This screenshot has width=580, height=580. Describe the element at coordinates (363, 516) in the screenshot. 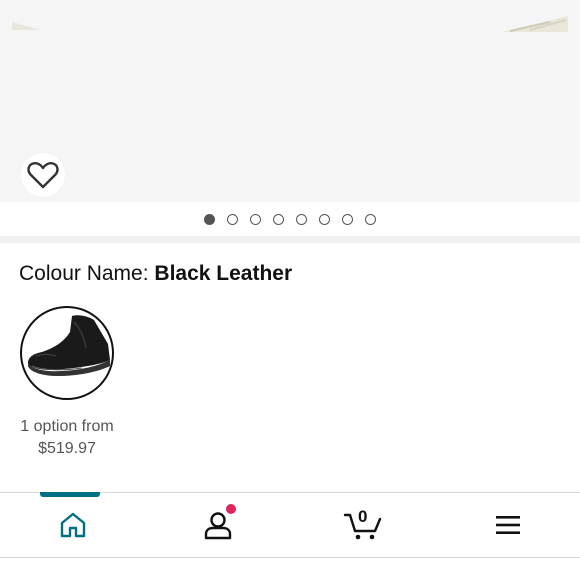

I see `cart-count: 0` at that location.